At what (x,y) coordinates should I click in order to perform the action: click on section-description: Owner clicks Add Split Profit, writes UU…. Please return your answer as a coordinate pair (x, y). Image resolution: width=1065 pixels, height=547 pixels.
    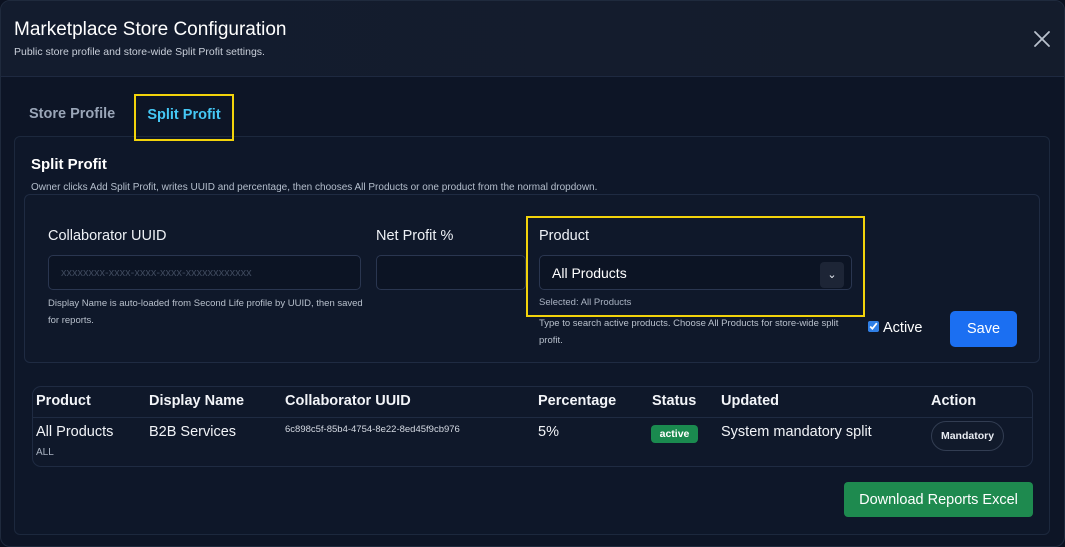
    Looking at the image, I should click on (314, 187).